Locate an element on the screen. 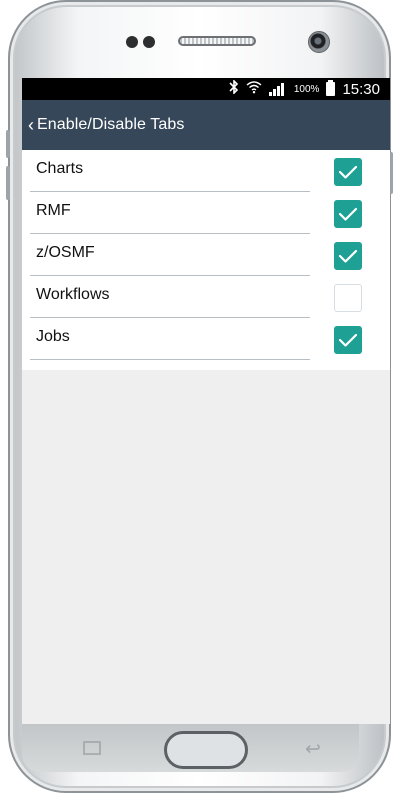  wifi-icon is located at coordinates (254, 89).